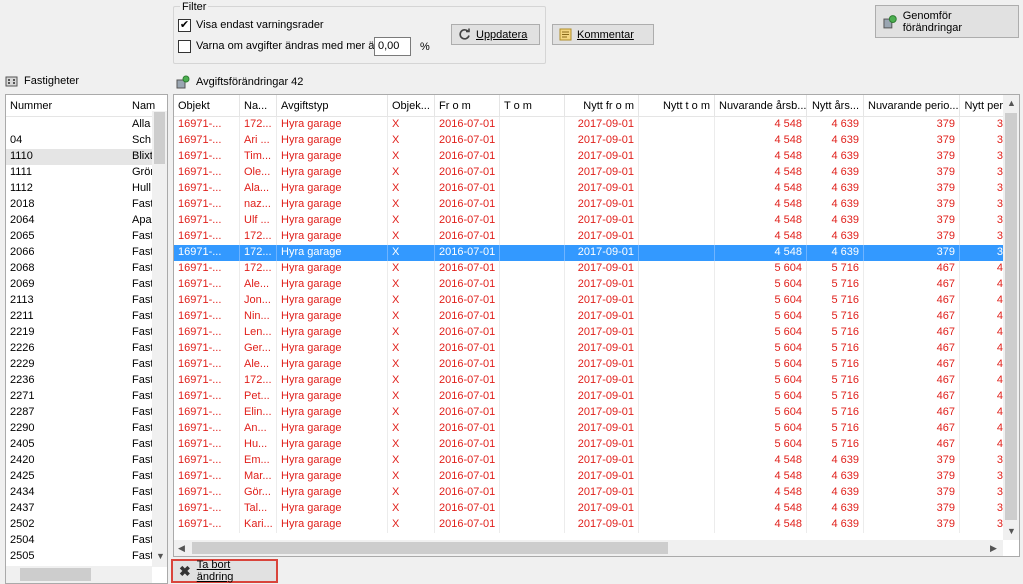  I want to click on list-item: 2226 Fast, so click(86, 349).